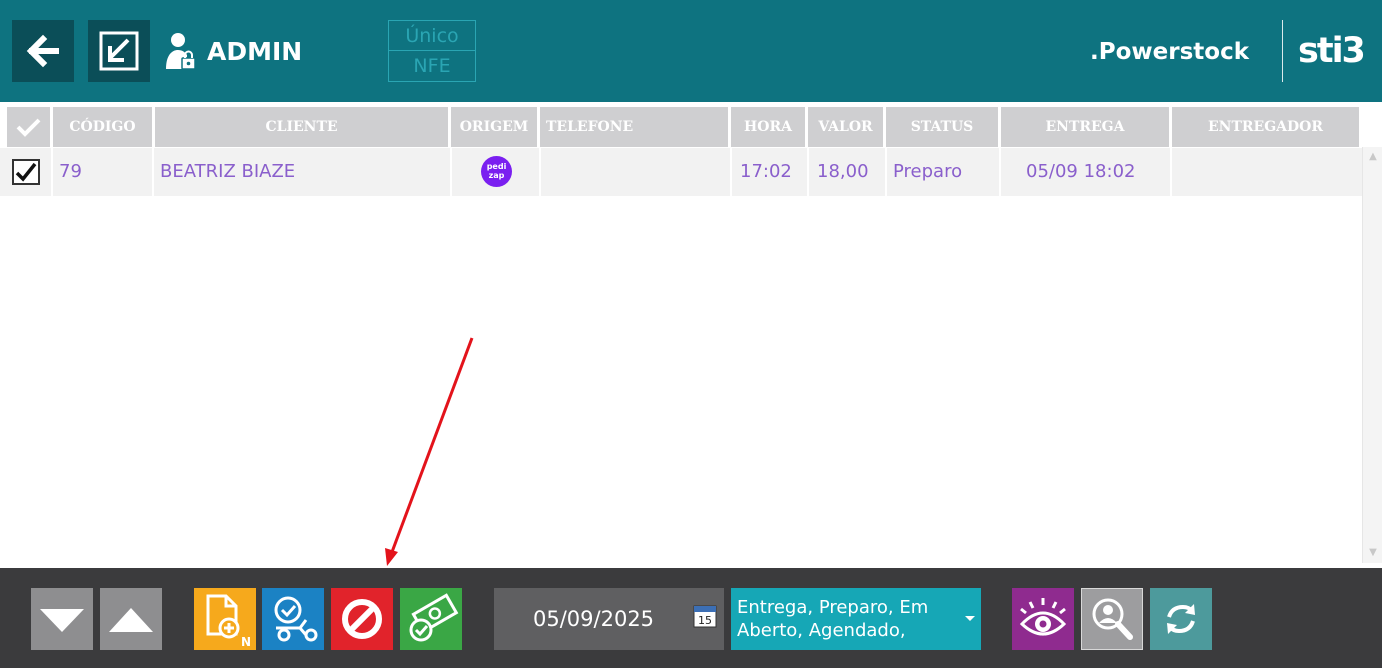 This screenshot has width=1382, height=668. I want to click on delivery-button, so click(293, 619).